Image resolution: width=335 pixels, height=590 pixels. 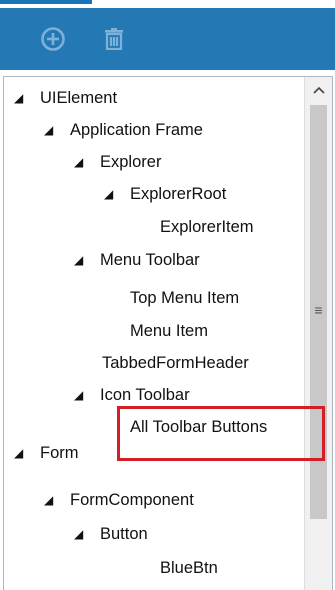 I want to click on vertical-scrollbar: ≡, so click(x=318, y=333).